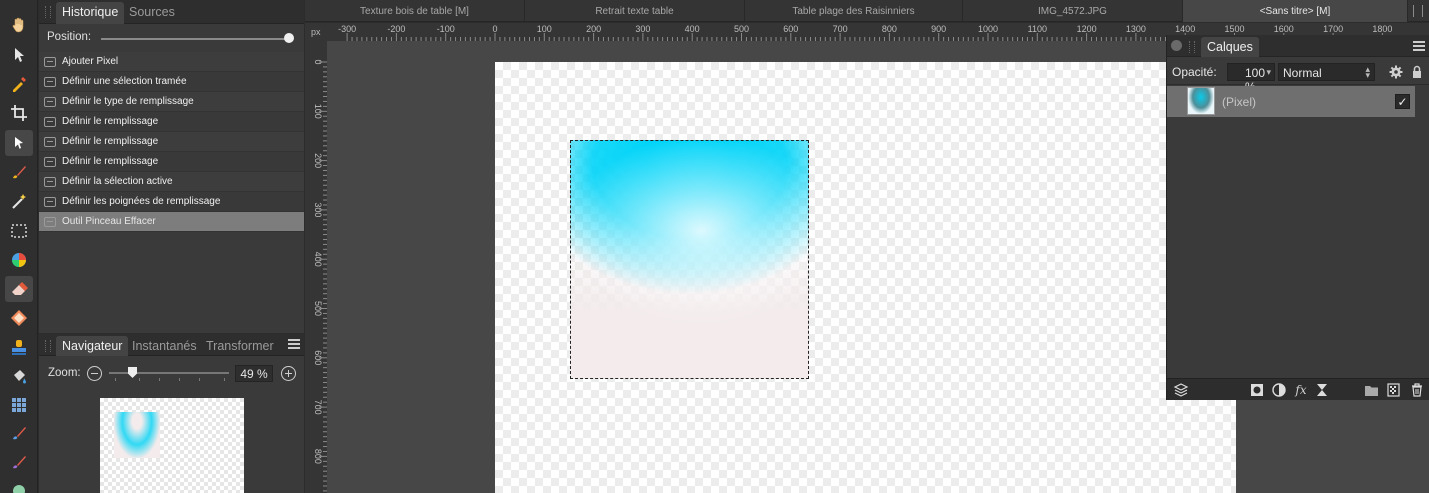  I want to click on tab-historique: Historique, so click(90, 13).